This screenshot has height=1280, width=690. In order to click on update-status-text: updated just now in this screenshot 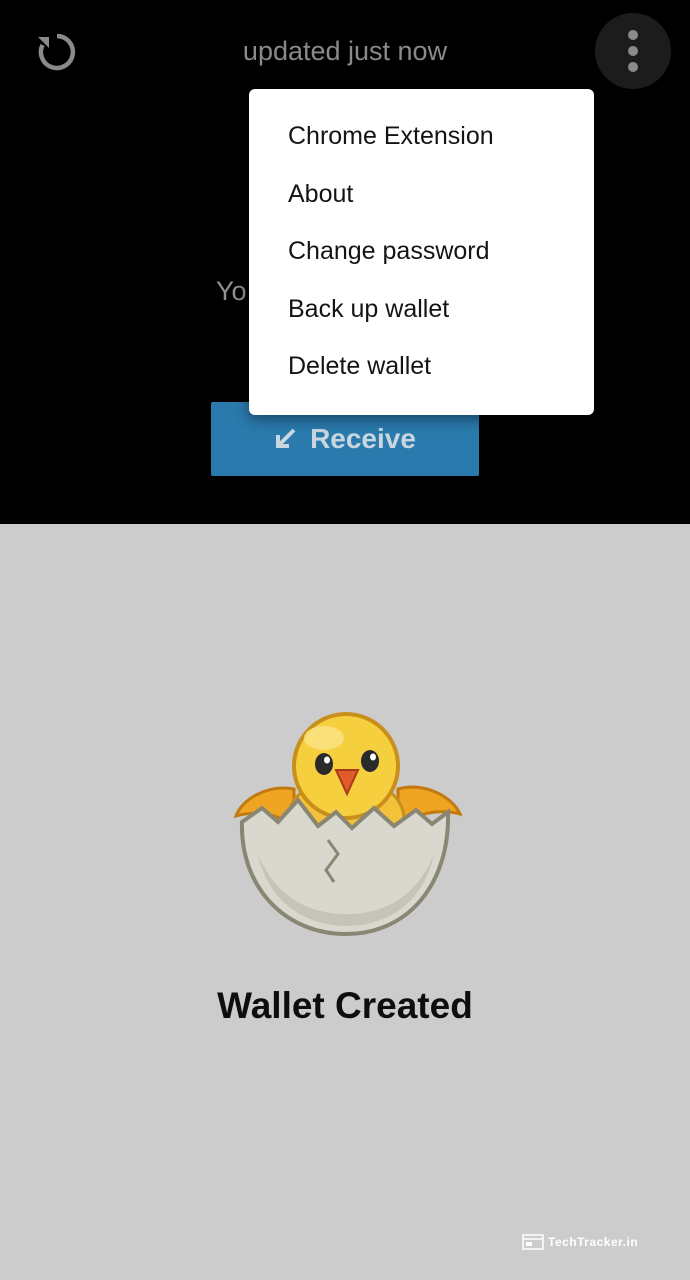, I will do `click(345, 51)`.